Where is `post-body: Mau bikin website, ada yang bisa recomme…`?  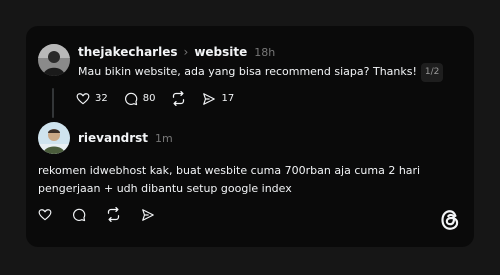 post-body: Mau bikin website, ada yang bisa recomme… is located at coordinates (261, 72).